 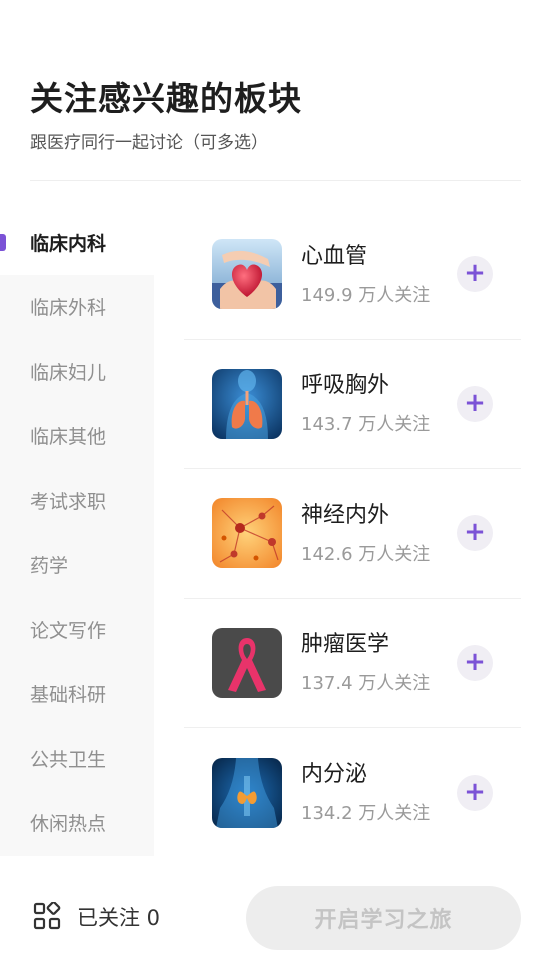 I want to click on sidebar-item-clinical-other: 临床其他, so click(x=77, y=436).